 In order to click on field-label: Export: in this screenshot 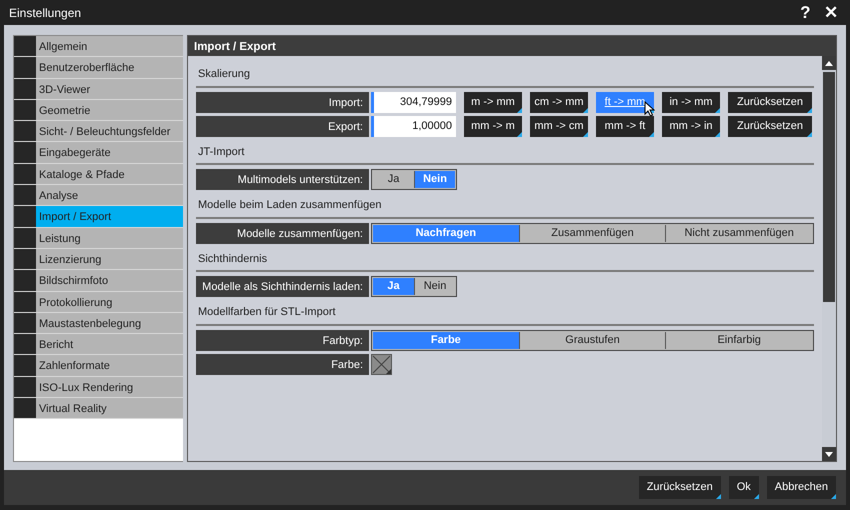, I will do `click(282, 126)`.